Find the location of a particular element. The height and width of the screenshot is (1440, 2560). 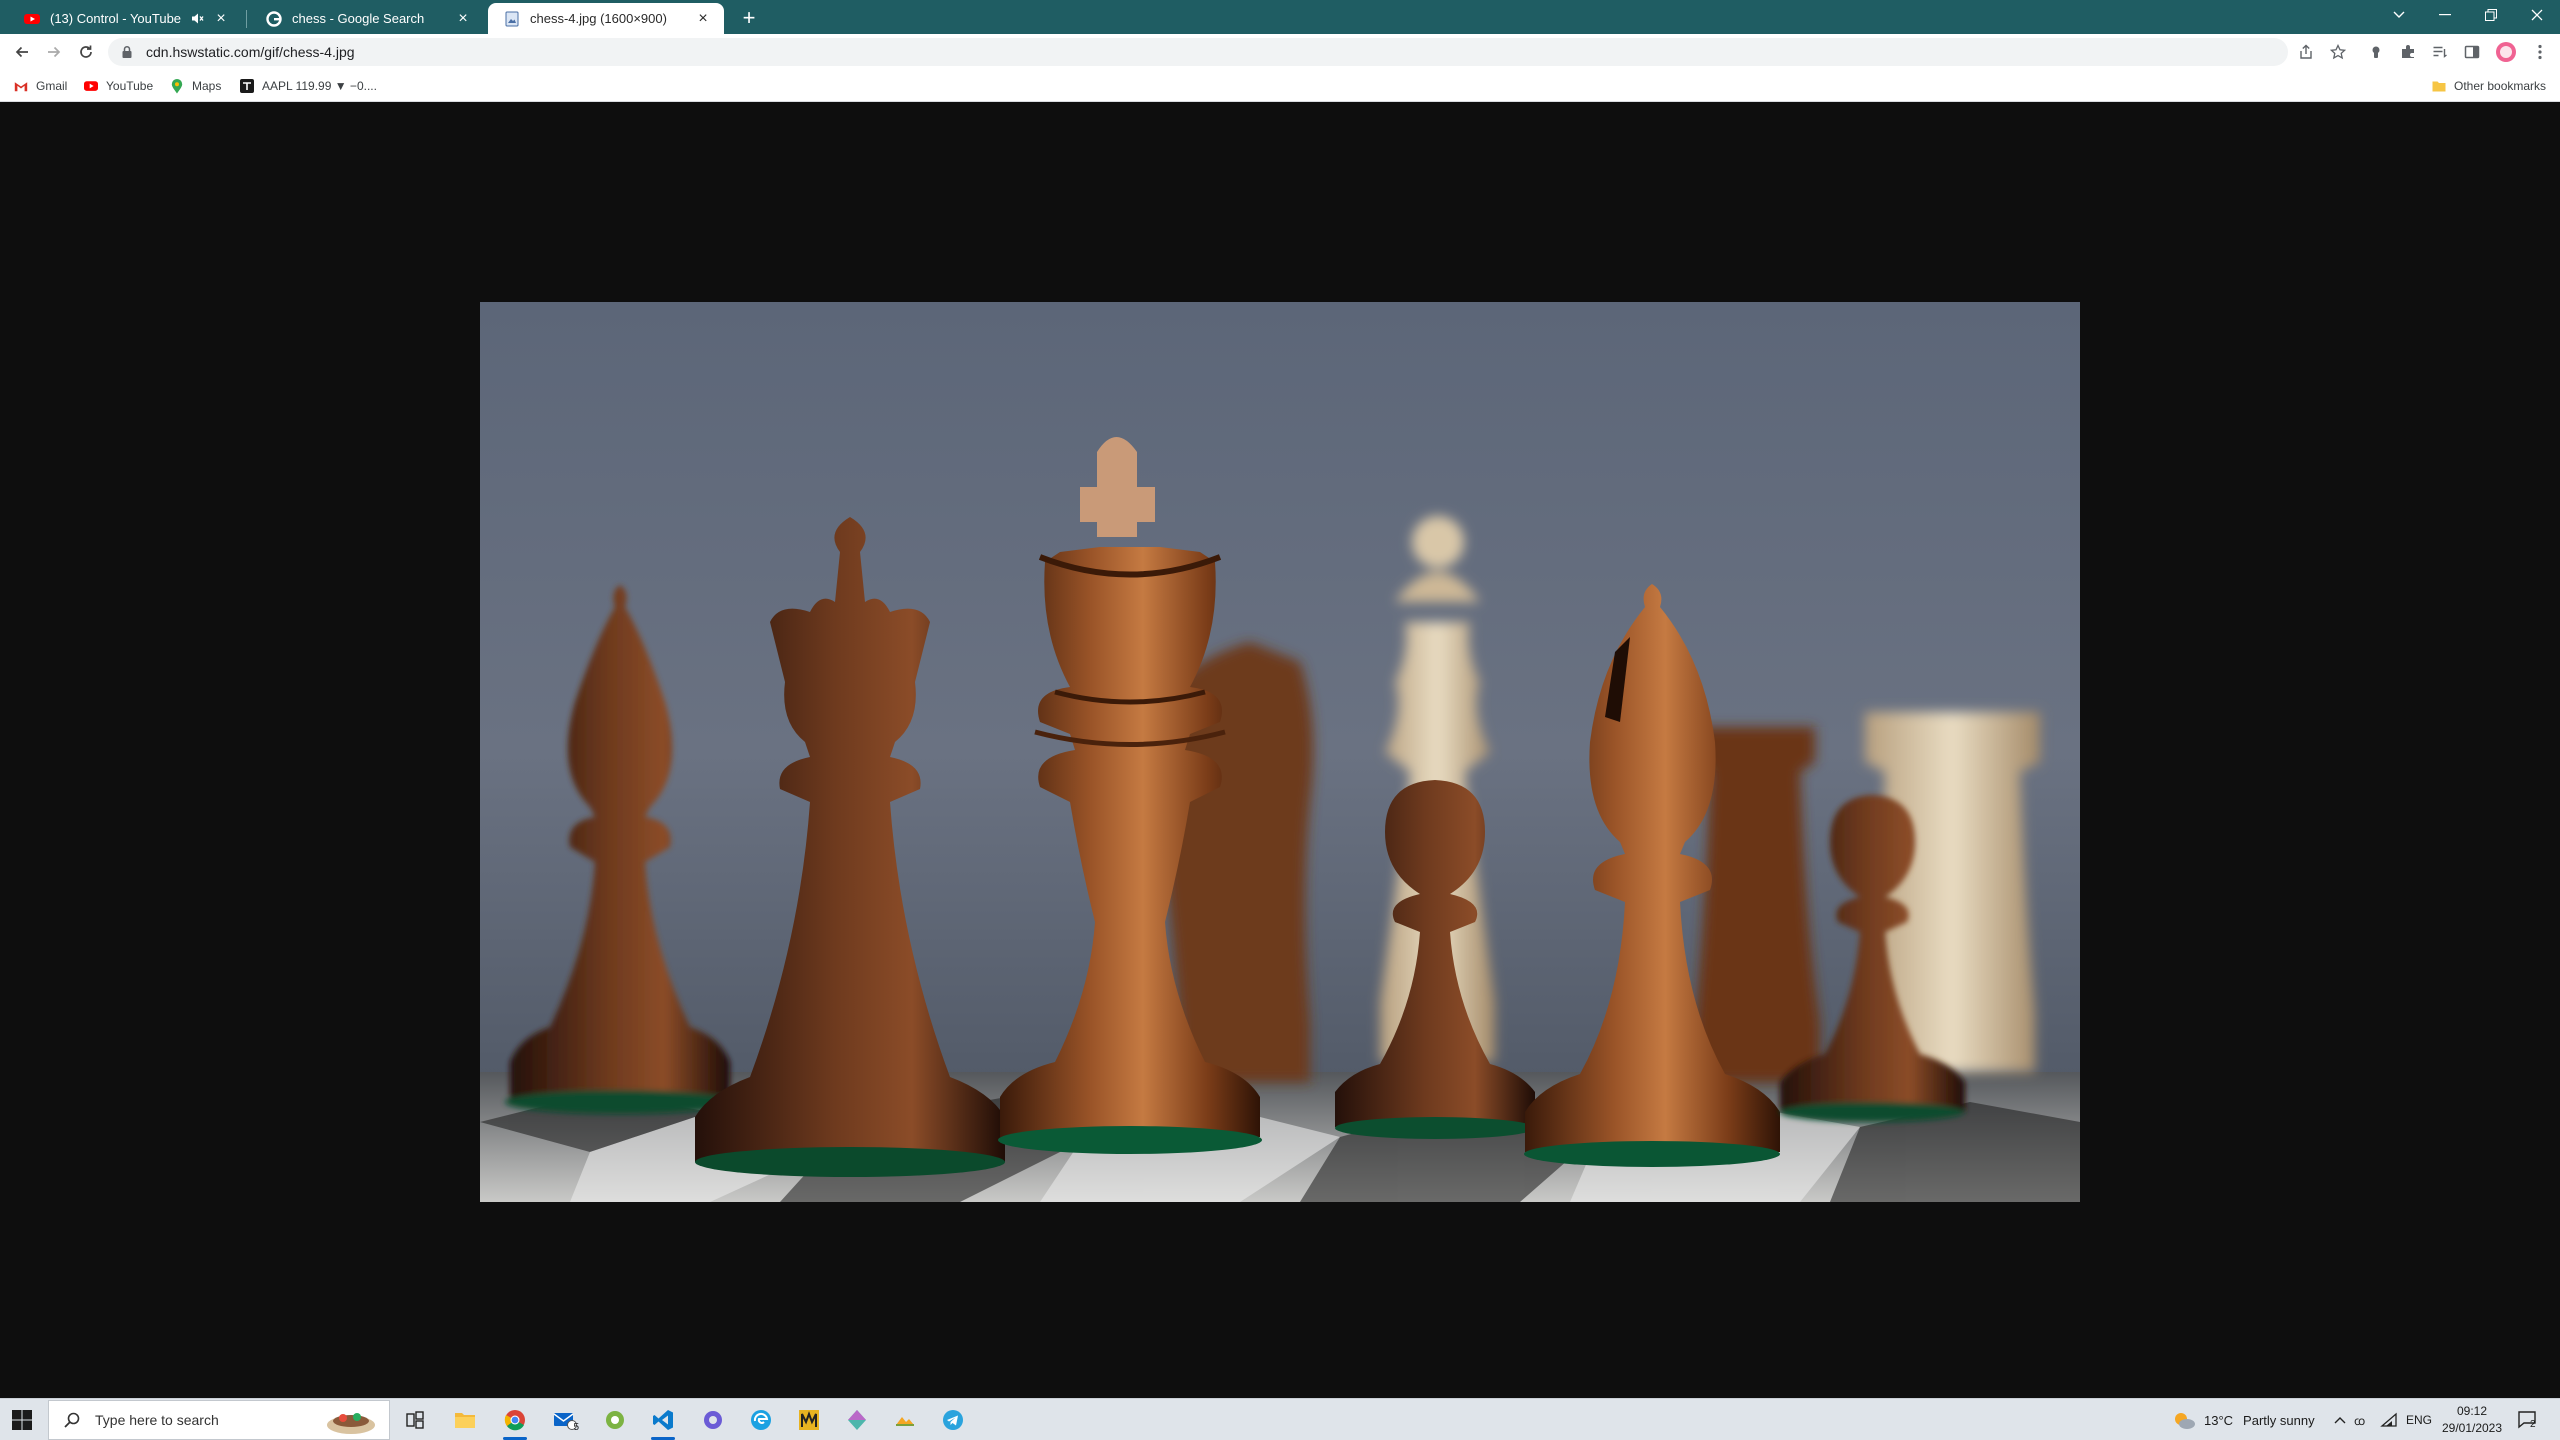

tab-chess-image: chess-4.jpg (1600×900) × is located at coordinates (606, 18).